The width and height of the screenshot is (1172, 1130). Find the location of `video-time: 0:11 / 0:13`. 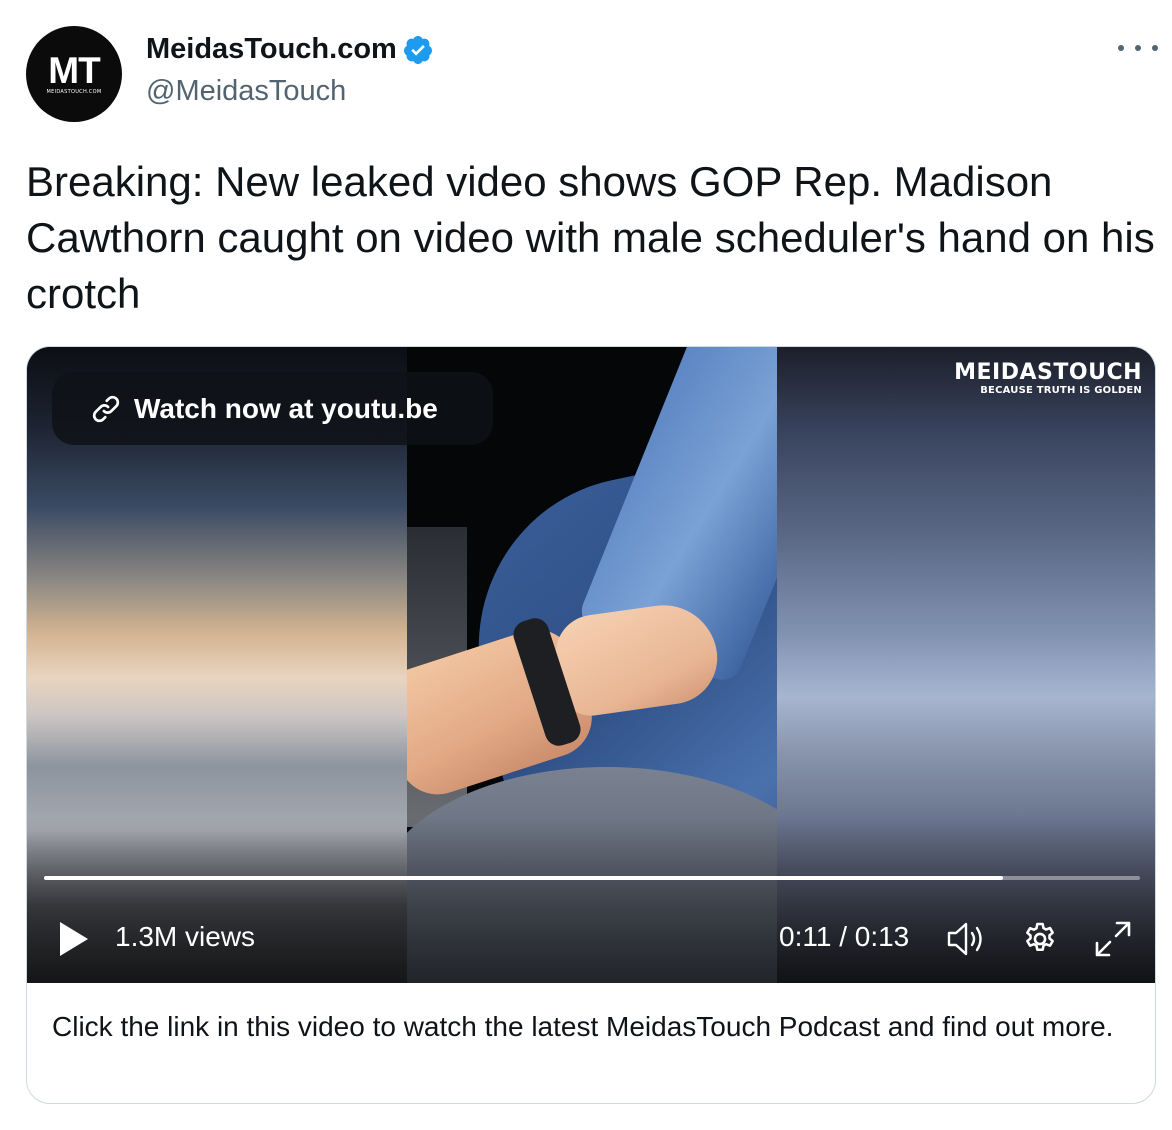

video-time: 0:11 / 0:13 is located at coordinates (844, 936).